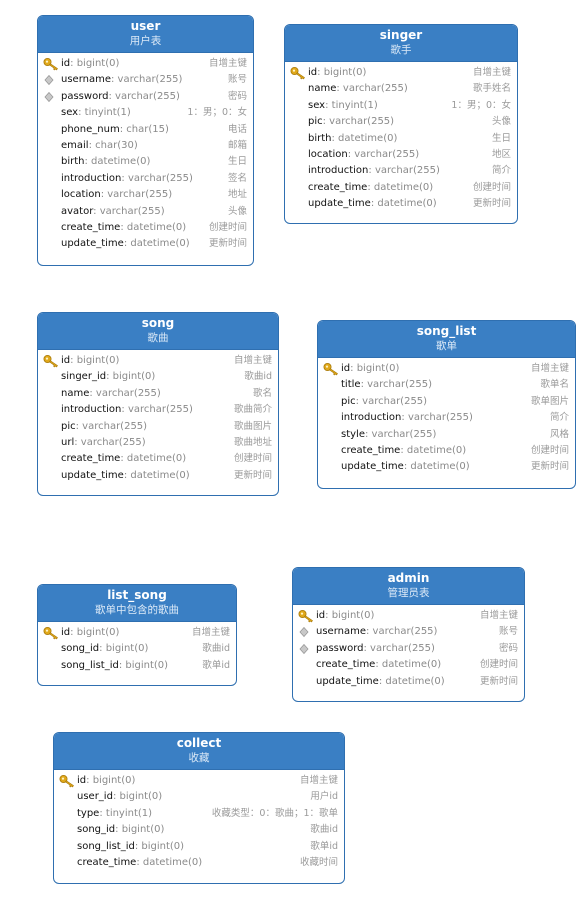  I want to click on field-row-pic: pic: varchar(255) 歌单图片, so click(446, 402).